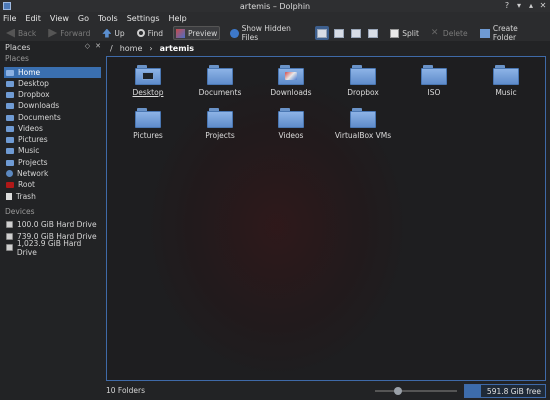  What do you see at coordinates (111, 48) in the screenshot?
I see `breadcrumb-root: /` at bounding box center [111, 48].